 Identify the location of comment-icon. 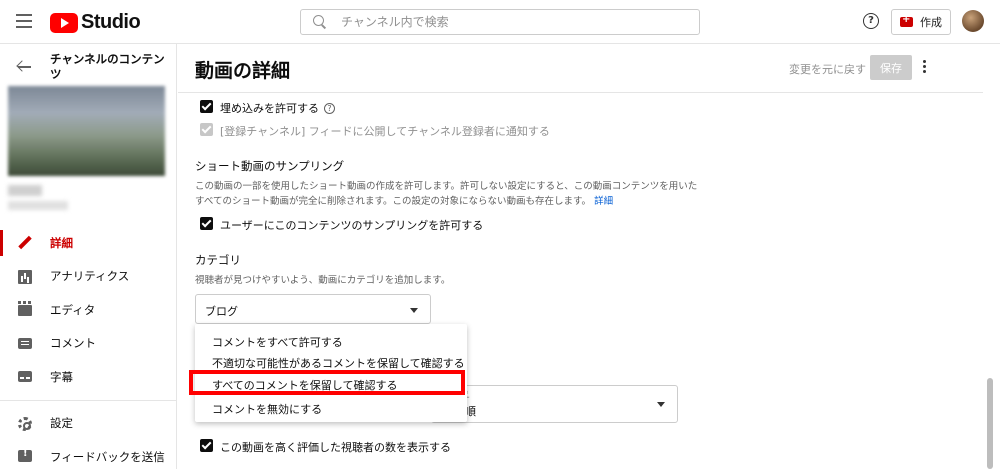
(25, 343).